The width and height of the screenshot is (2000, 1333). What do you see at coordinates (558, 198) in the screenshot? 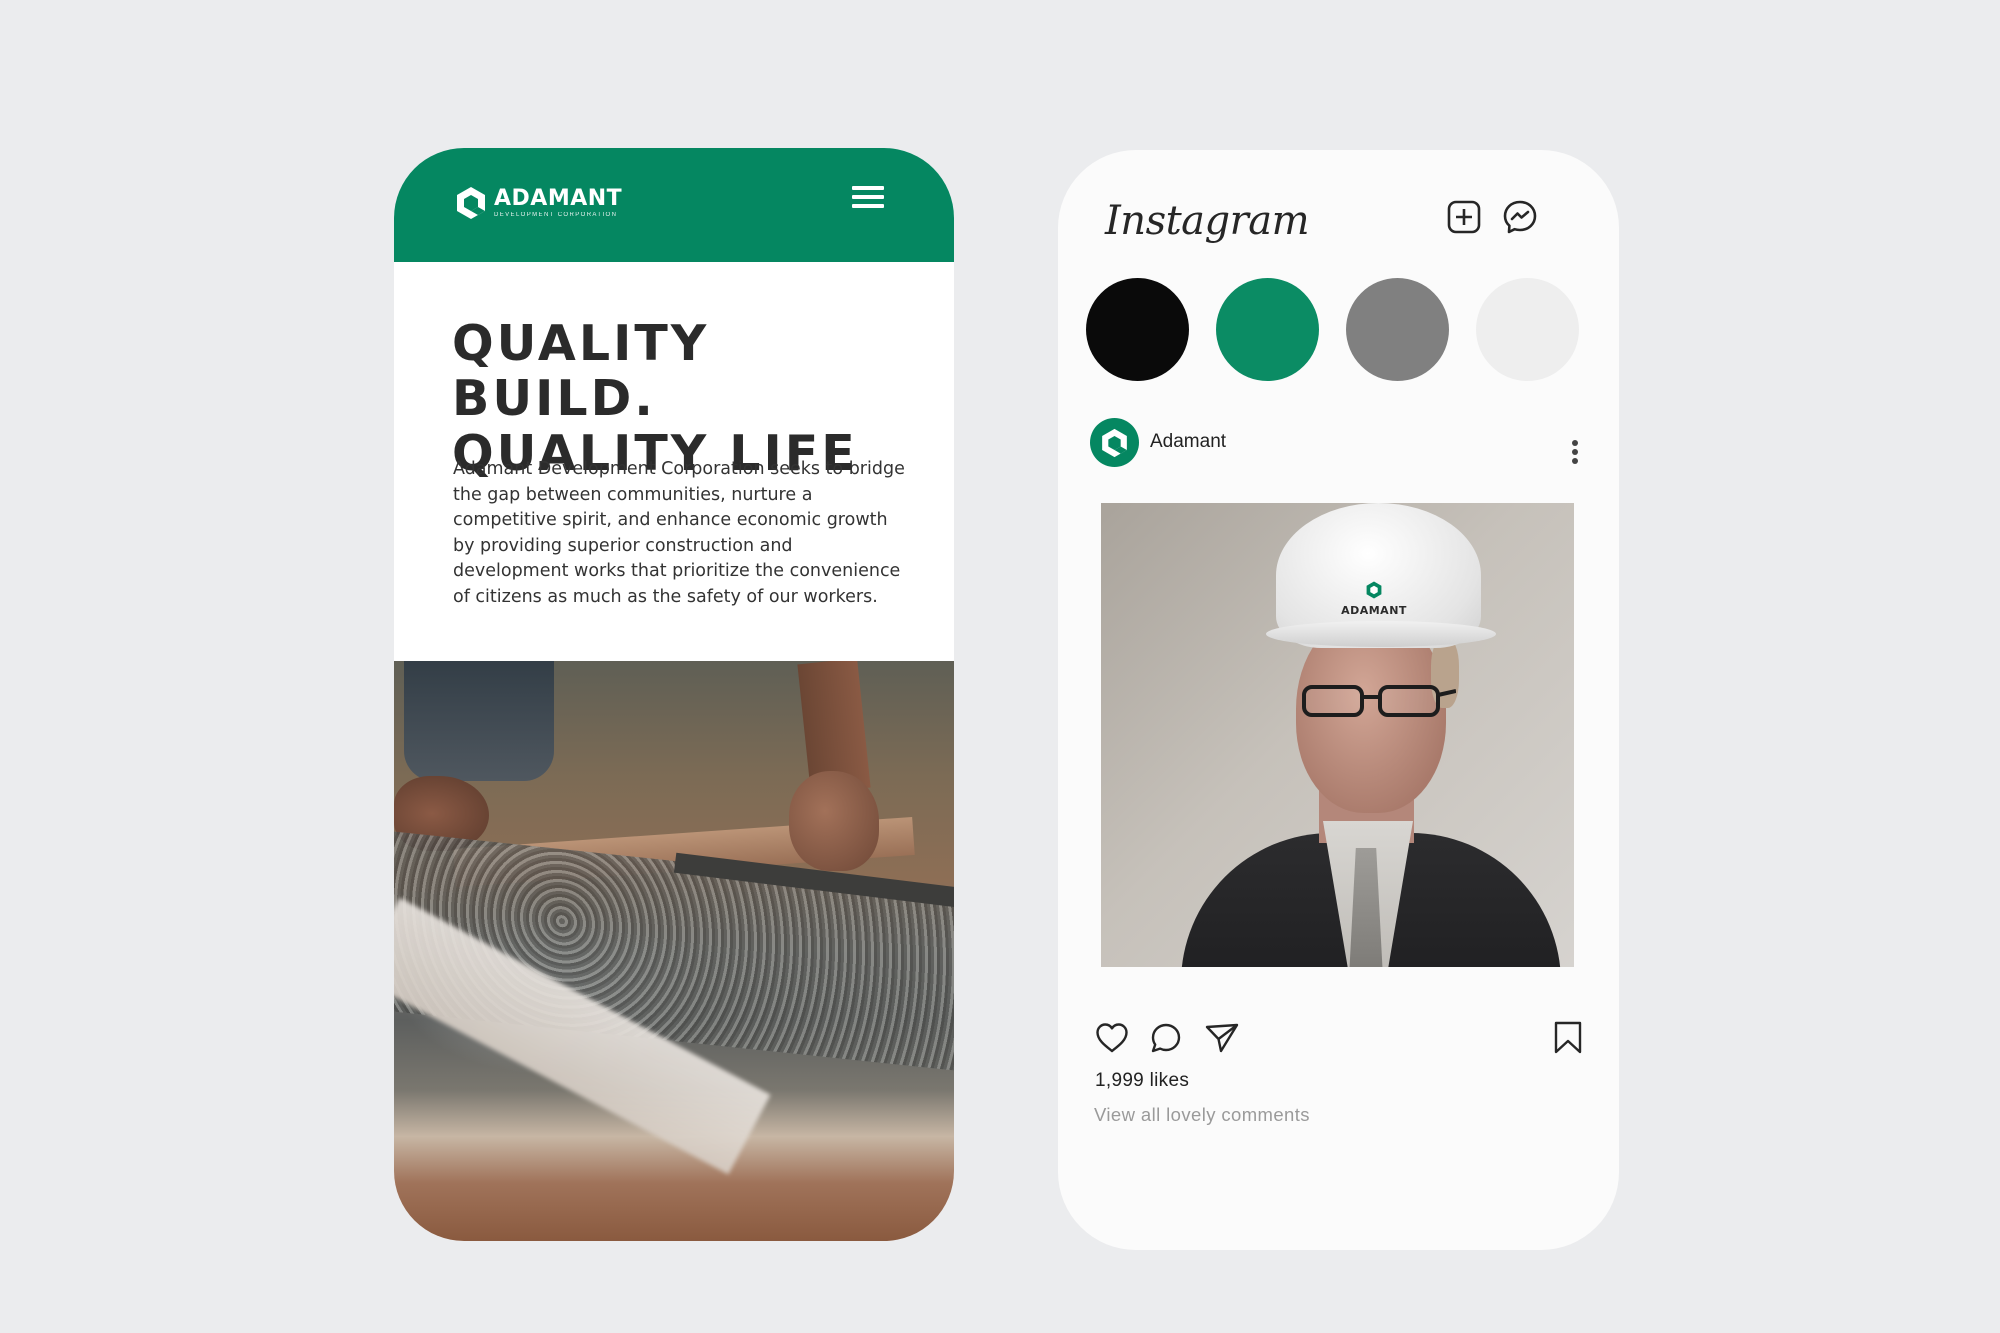
I see `logo-name: ADAMANT` at bounding box center [558, 198].